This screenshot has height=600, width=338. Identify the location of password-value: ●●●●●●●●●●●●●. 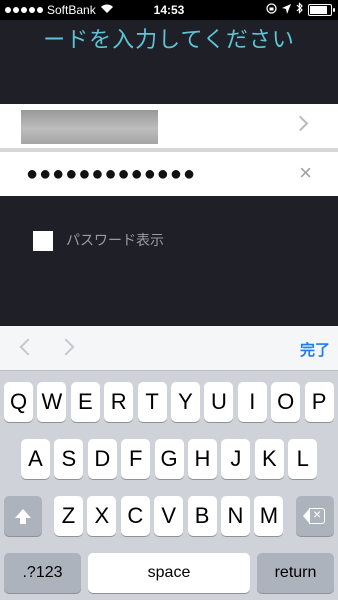
(111, 174).